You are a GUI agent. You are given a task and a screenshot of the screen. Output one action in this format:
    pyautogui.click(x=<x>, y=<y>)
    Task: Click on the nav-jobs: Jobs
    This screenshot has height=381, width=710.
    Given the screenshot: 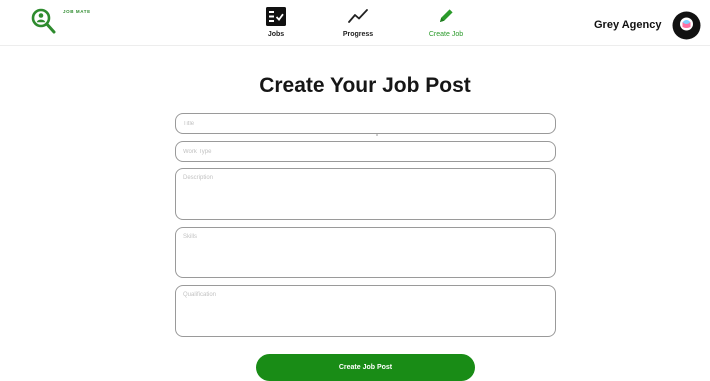 What is the action you would take?
    pyautogui.click(x=276, y=22)
    